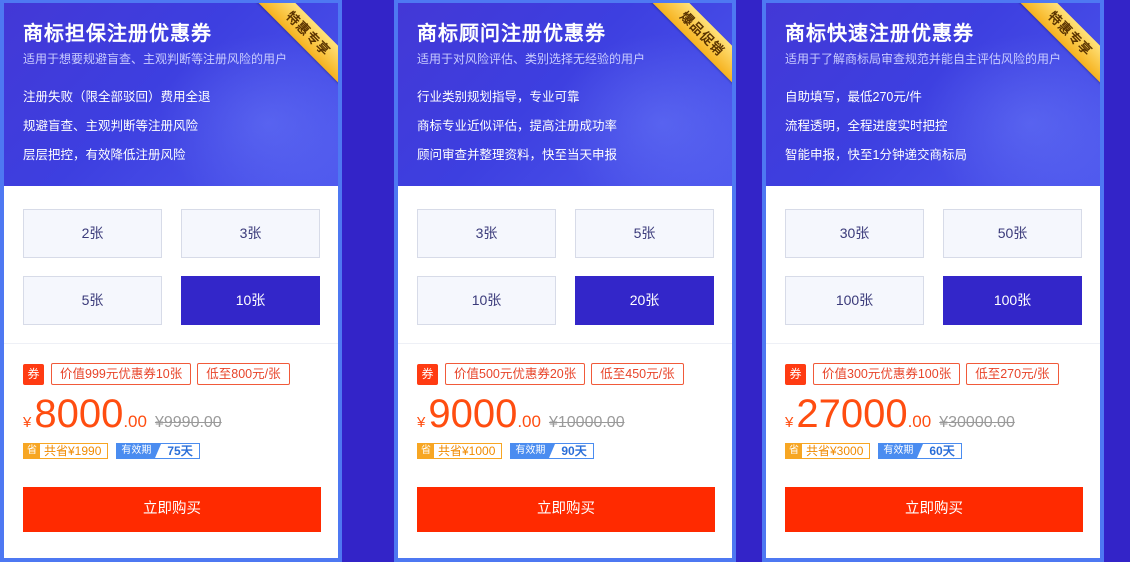 This screenshot has height=562, width=1130. What do you see at coordinates (1012, 374) in the screenshot?
I see `coupon-unit-price-tag: 低至270元/张` at bounding box center [1012, 374].